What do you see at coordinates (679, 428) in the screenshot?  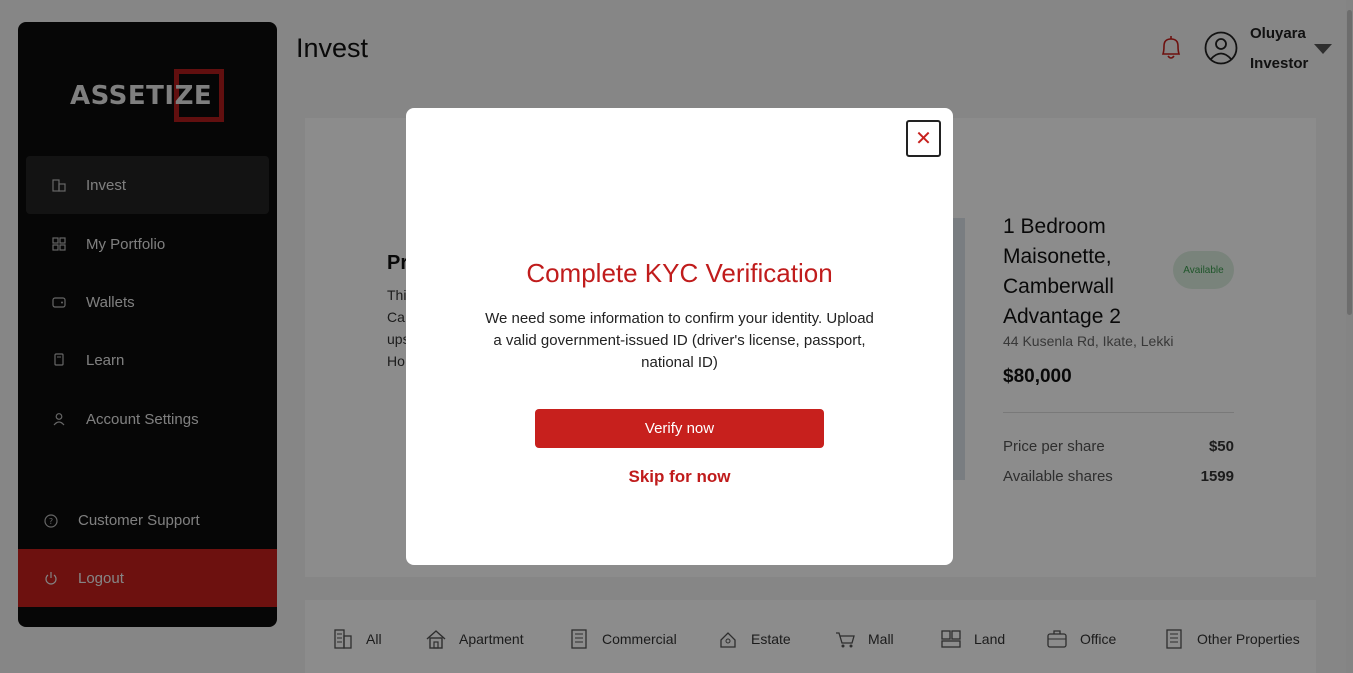 I see `verify-now-button: Verify now` at bounding box center [679, 428].